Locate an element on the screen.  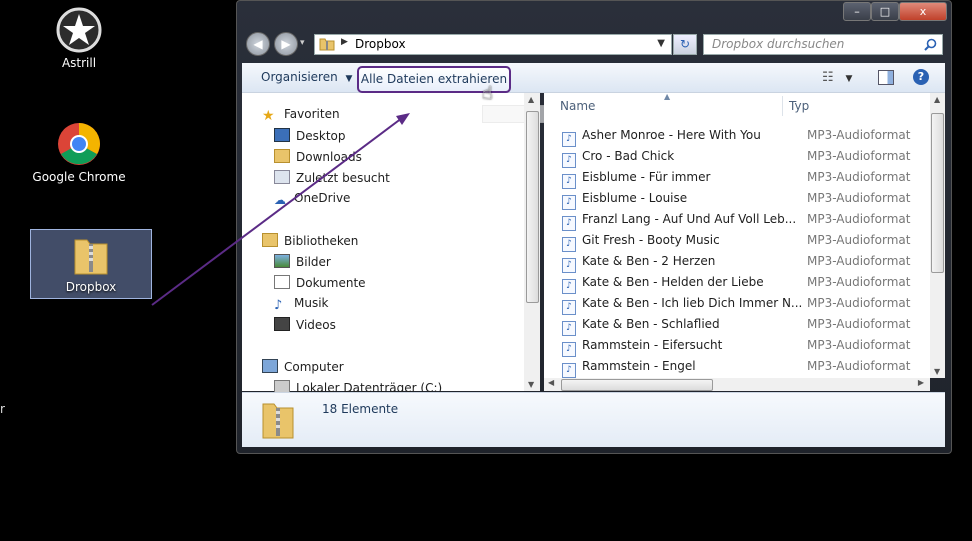
library-icon is located at coordinates (270, 240).